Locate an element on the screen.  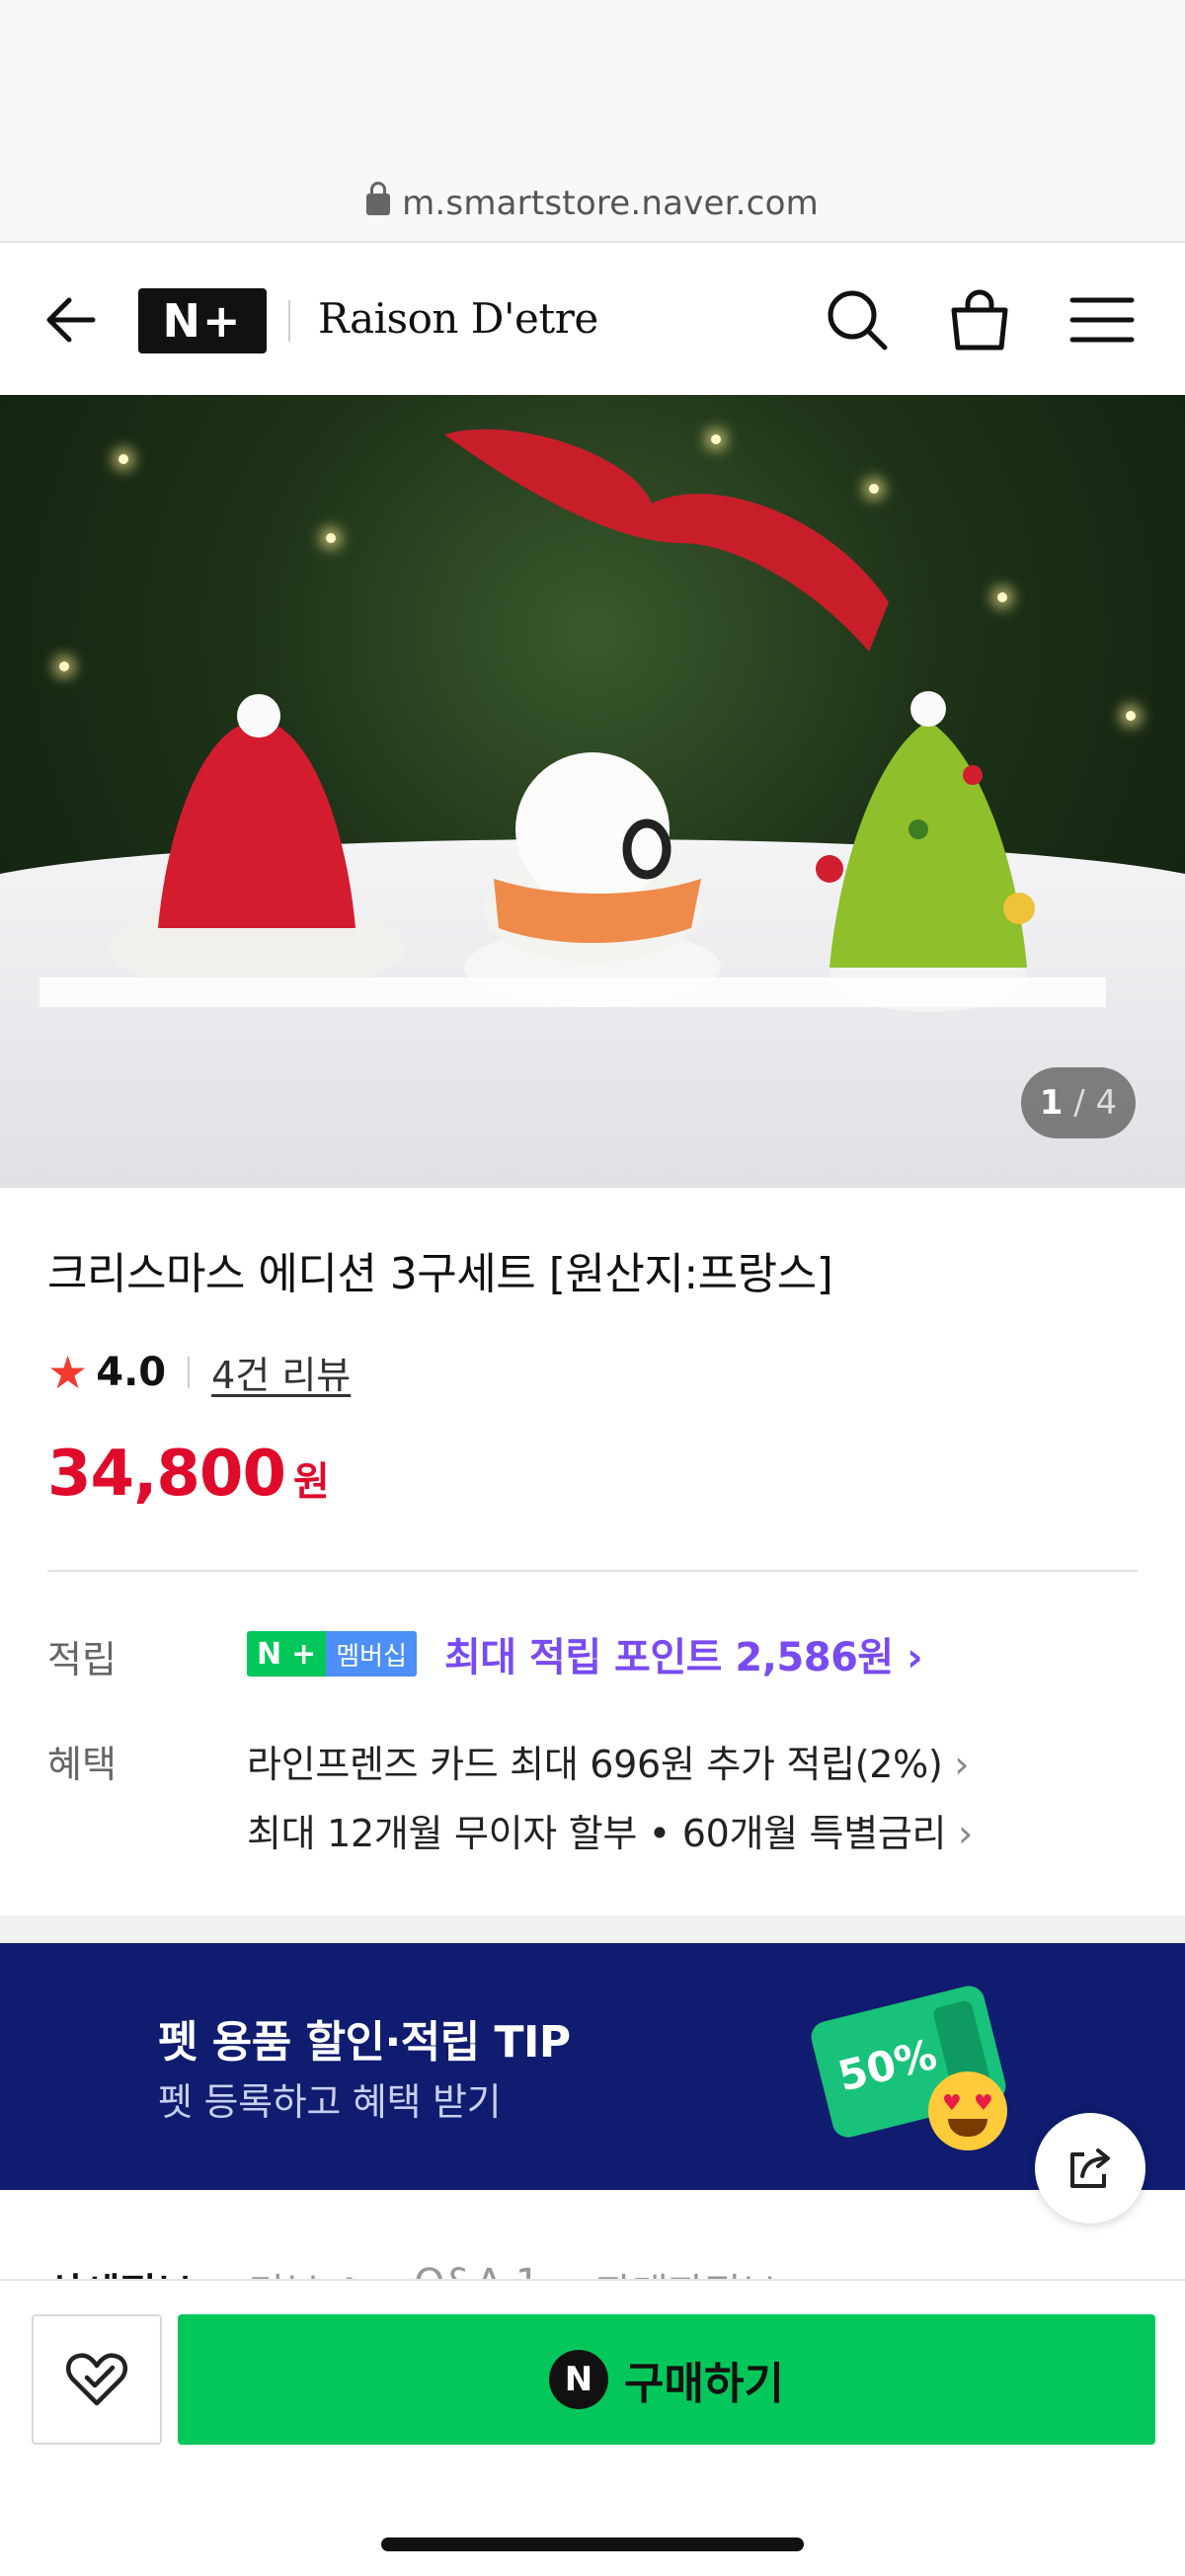
image-counter: 1 / 4 is located at coordinates (1079, 1102).